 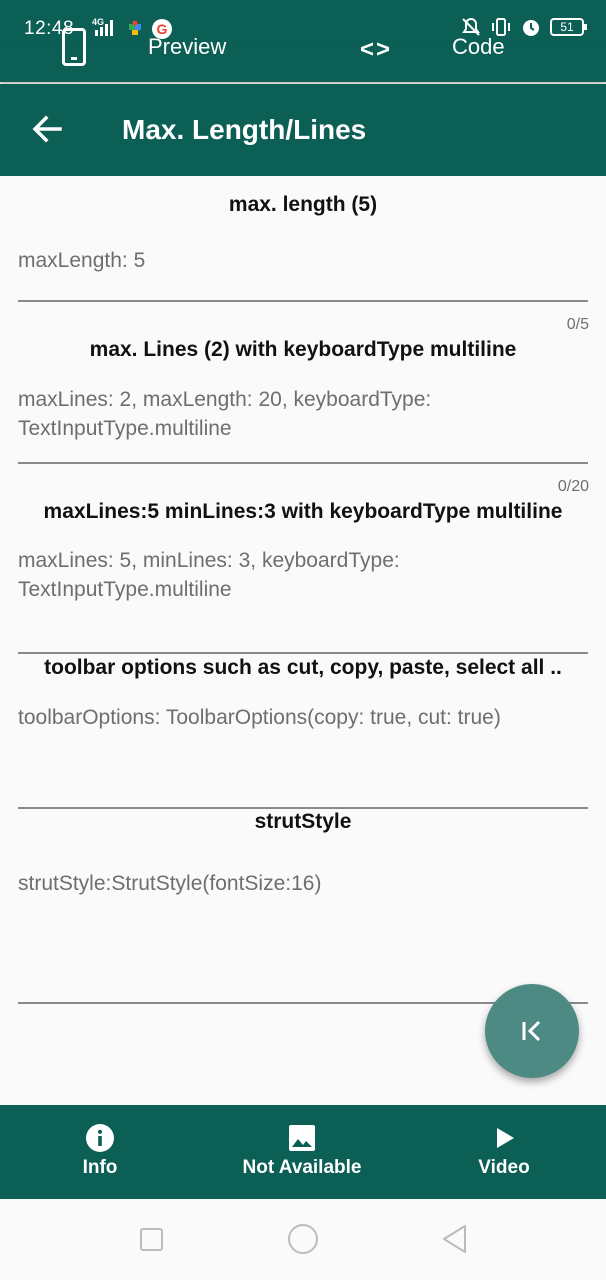 I want to click on home-button, so click(x=303, y=1239).